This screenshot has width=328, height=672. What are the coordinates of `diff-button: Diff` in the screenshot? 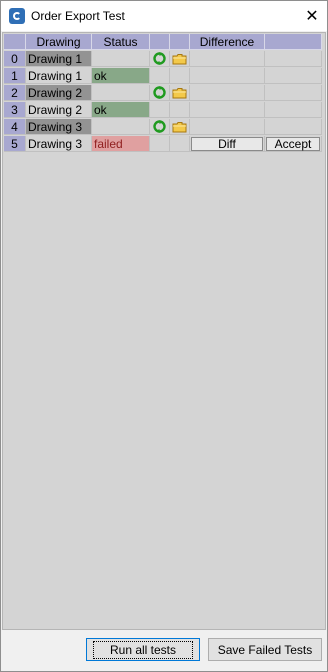 It's located at (227, 143).